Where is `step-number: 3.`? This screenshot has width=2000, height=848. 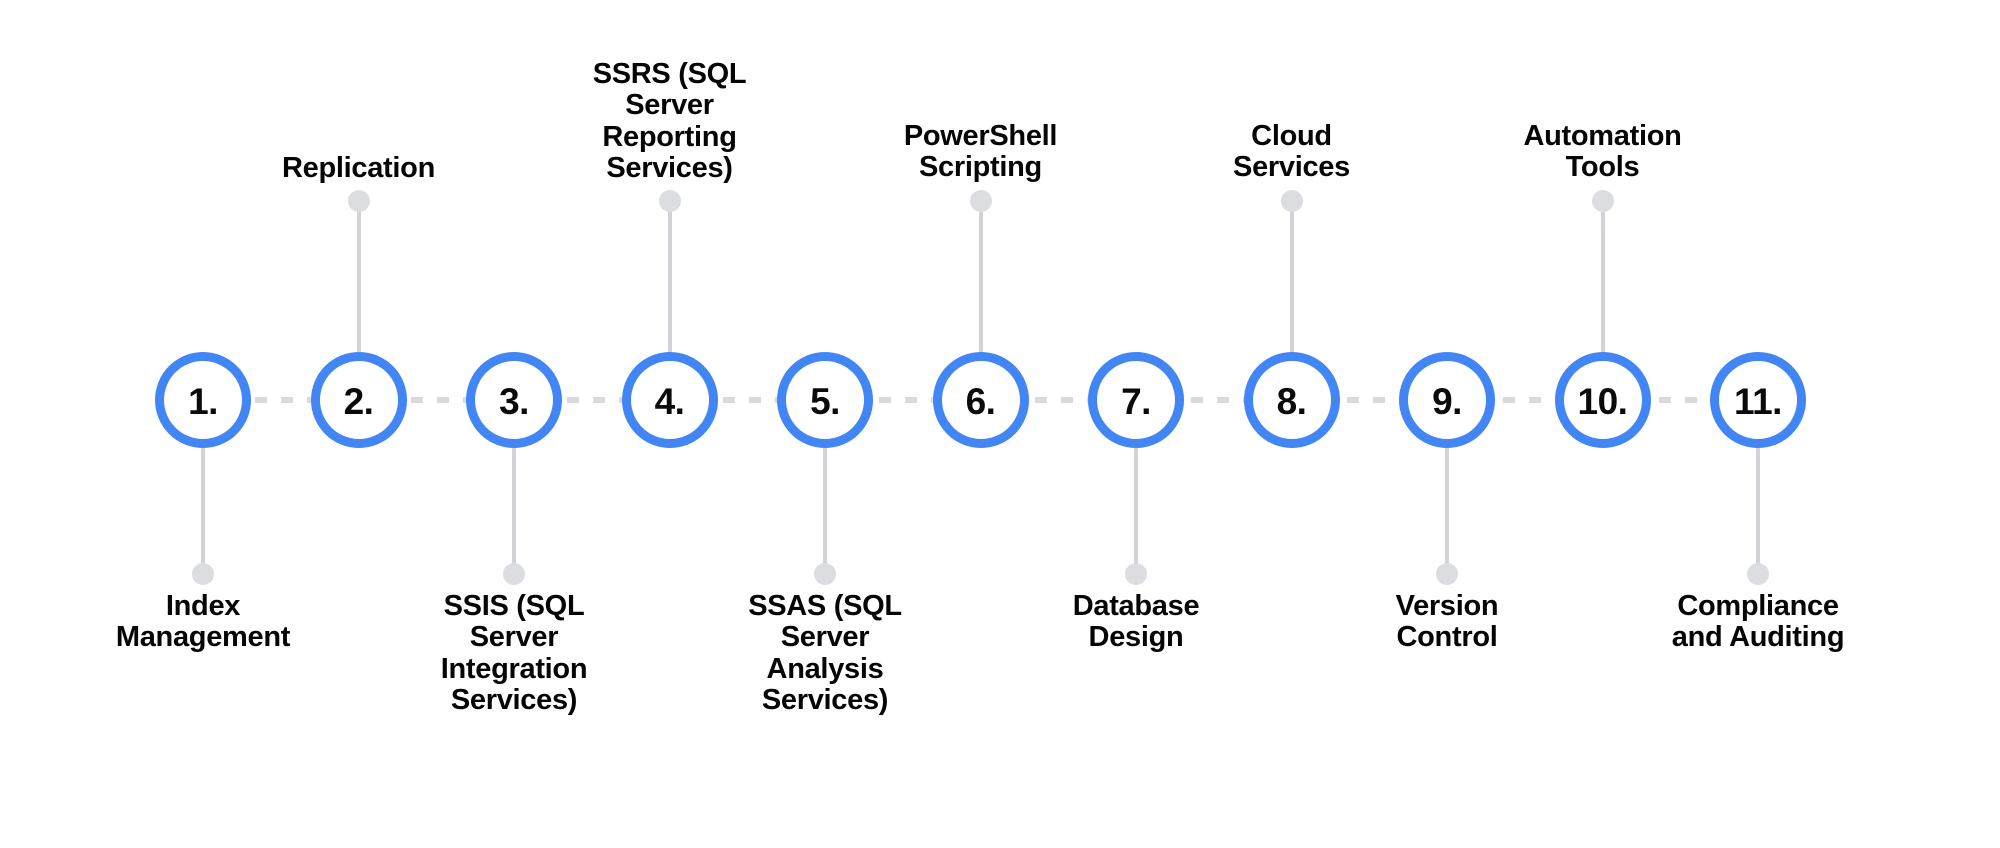
step-number: 3. is located at coordinates (514, 401).